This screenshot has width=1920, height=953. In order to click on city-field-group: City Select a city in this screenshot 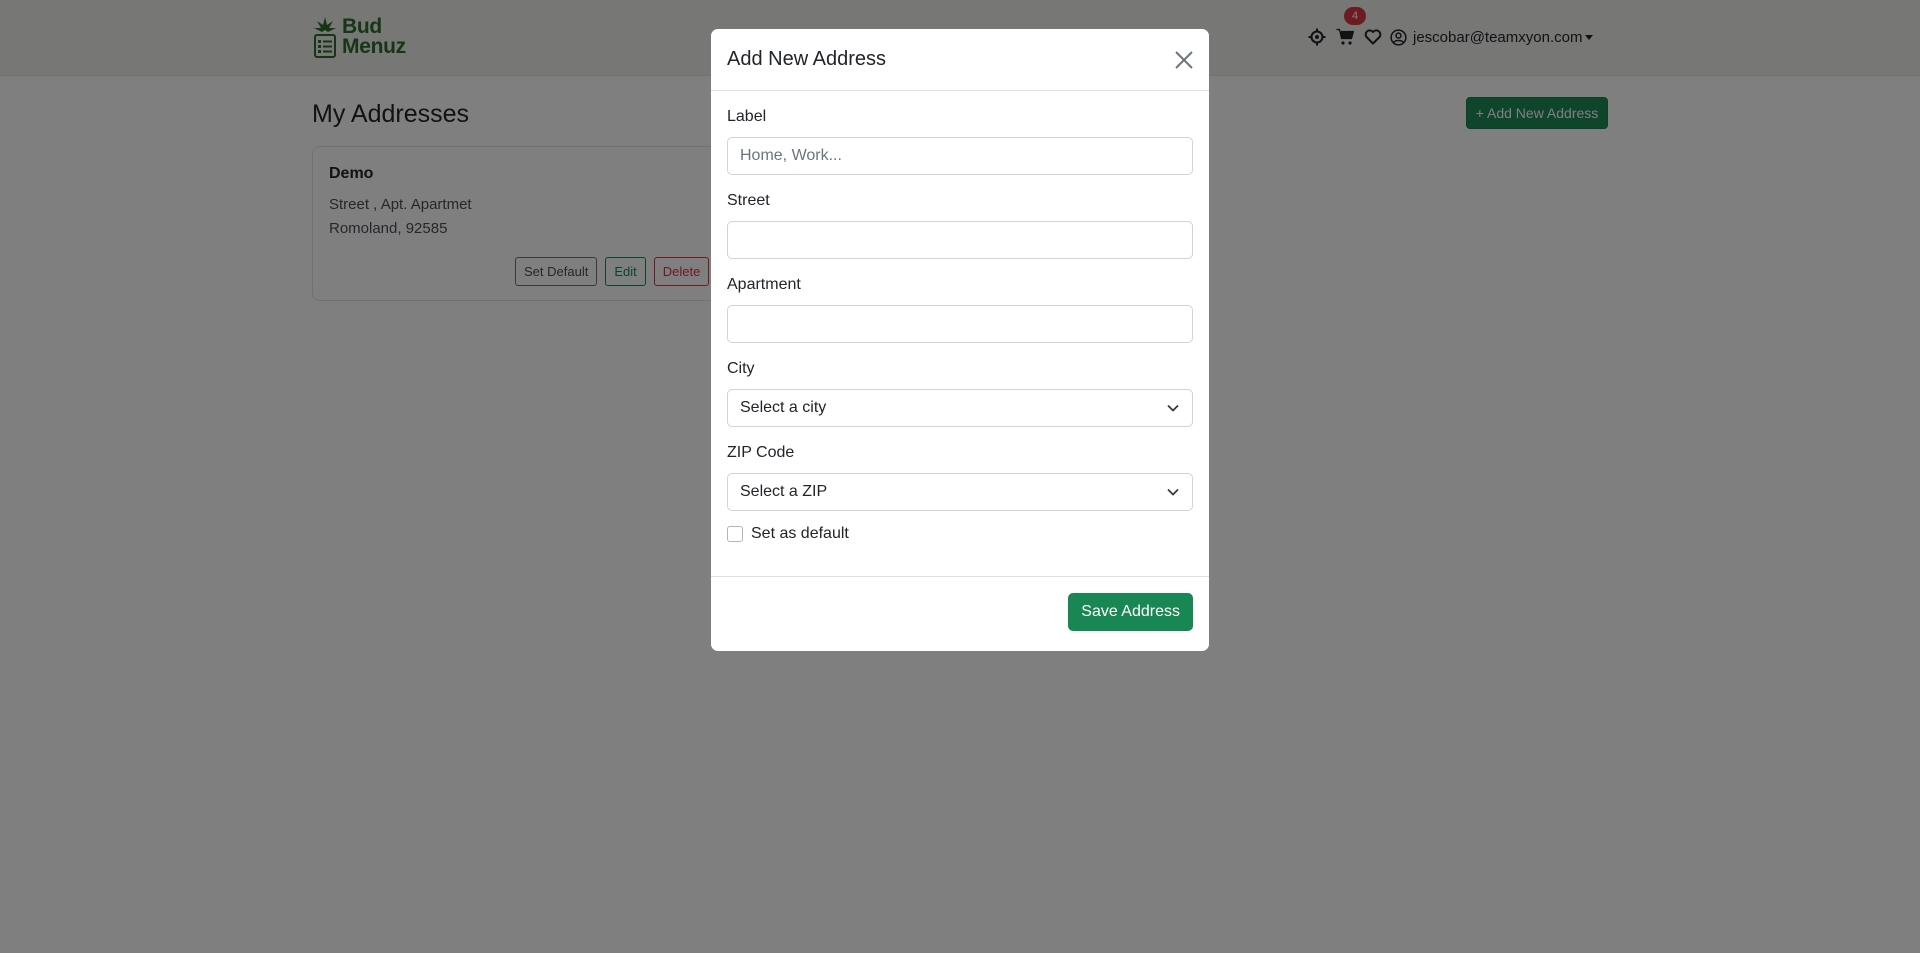, I will do `click(960, 393)`.